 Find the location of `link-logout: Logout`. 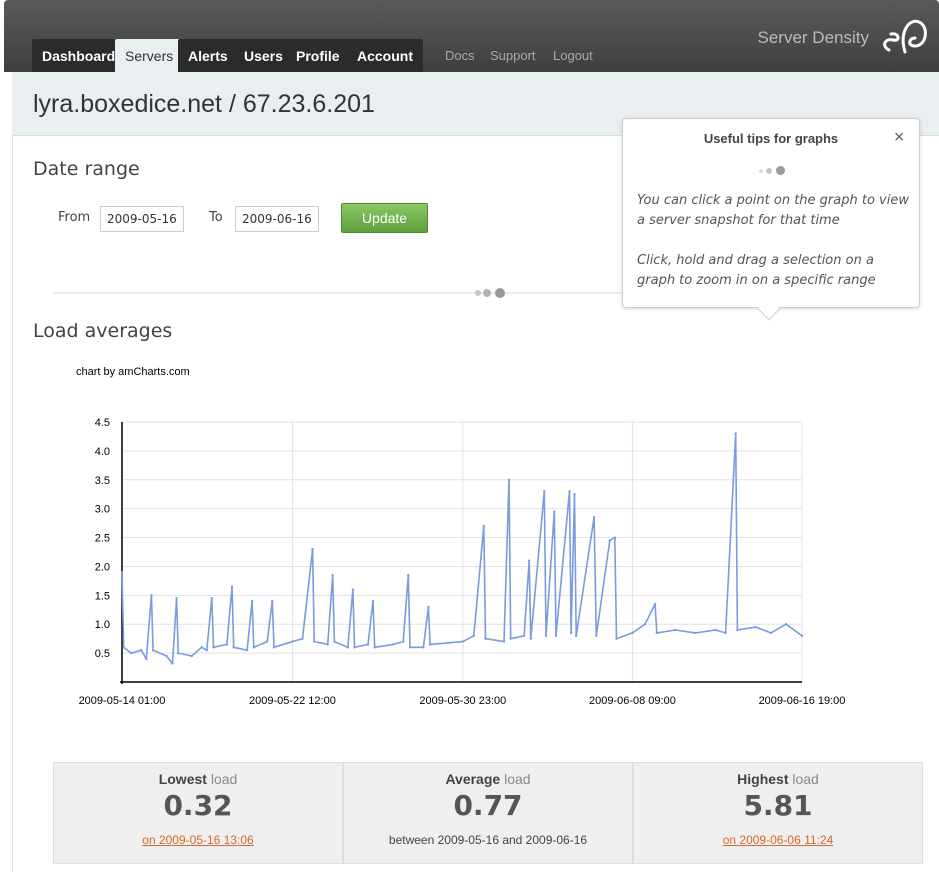

link-logout: Logout is located at coordinates (573, 55).